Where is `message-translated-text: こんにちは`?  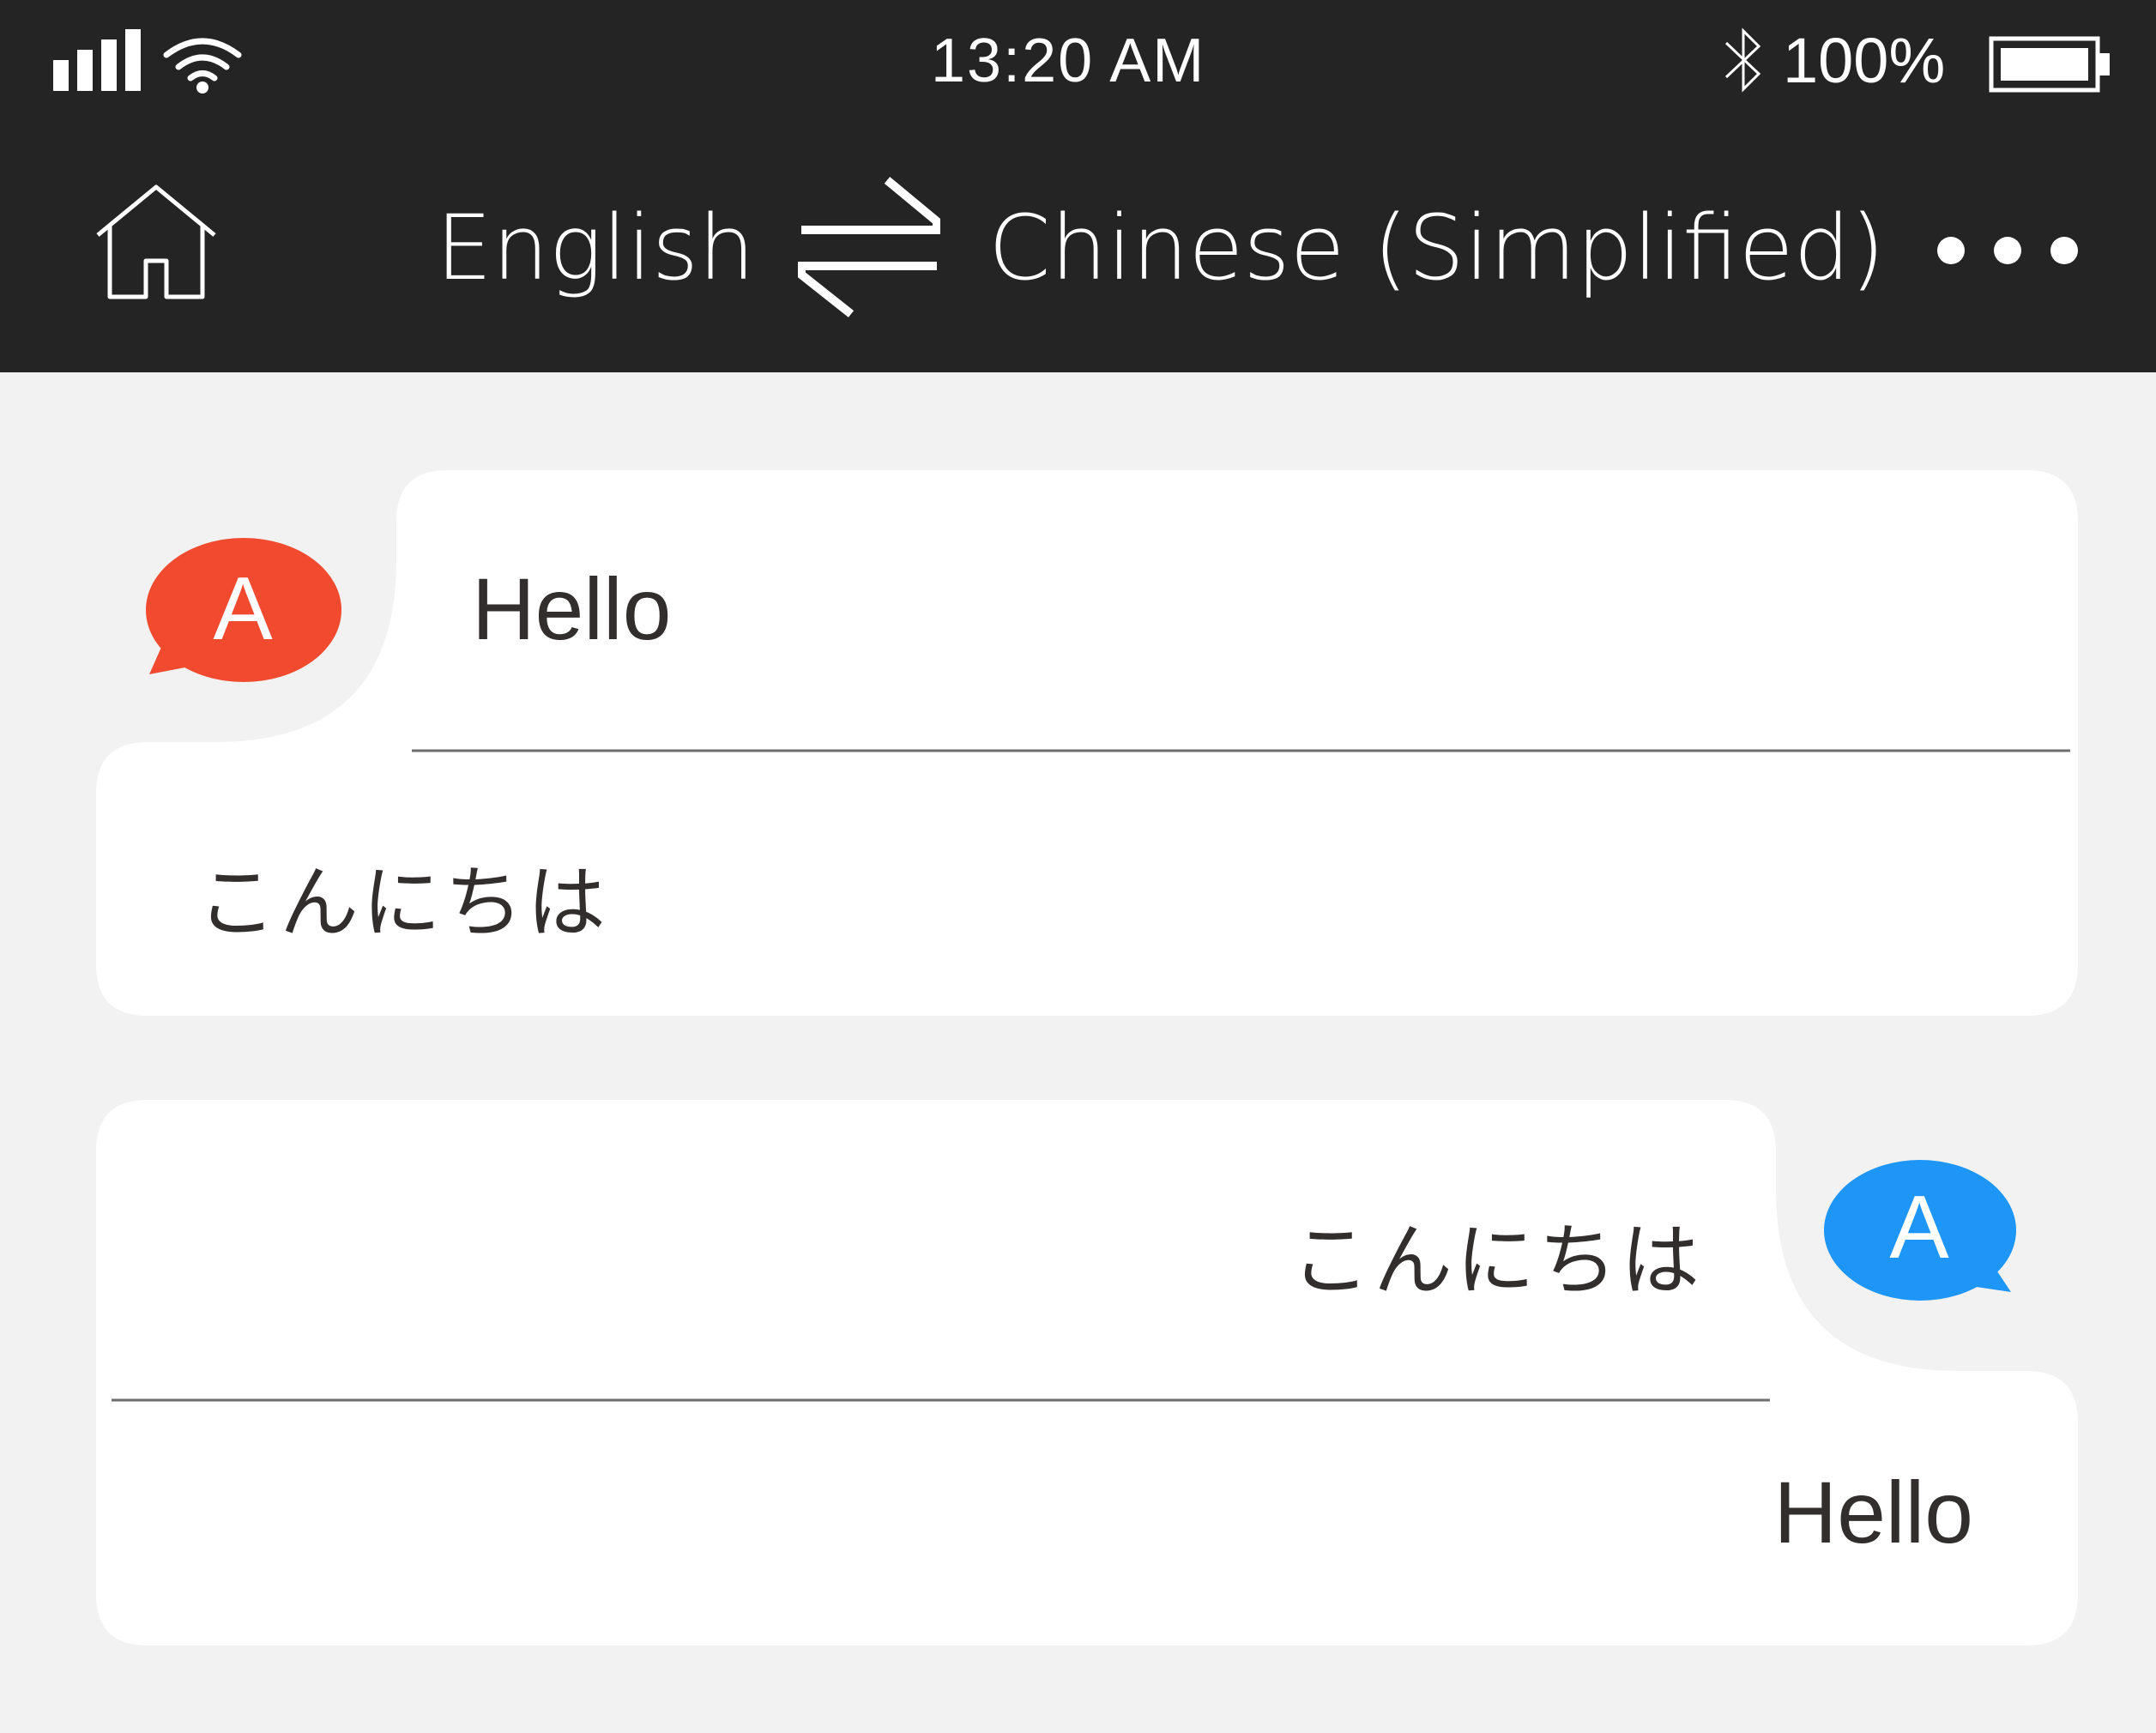
message-translated-text: こんにちは is located at coordinates (403, 903).